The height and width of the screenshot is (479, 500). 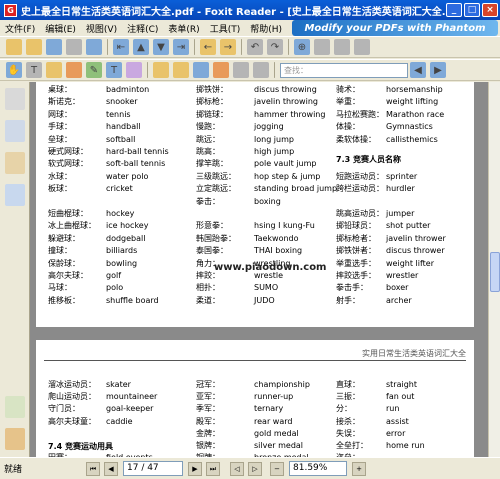 I want to click on scrollbar-thumb, so click(x=495, y=272).